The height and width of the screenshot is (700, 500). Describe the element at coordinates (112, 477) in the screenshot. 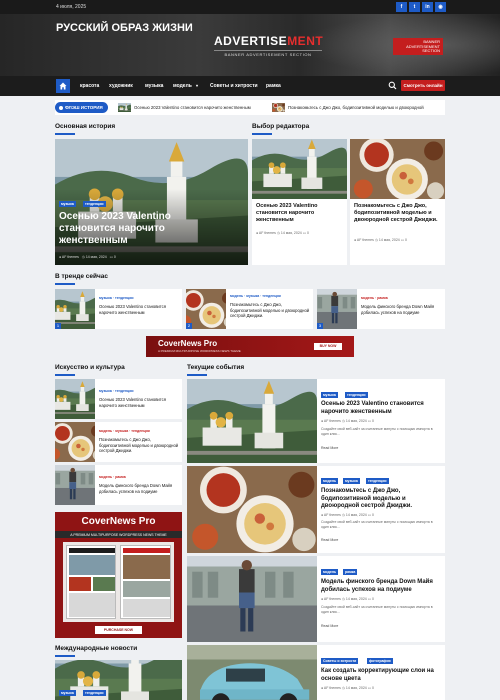

I see `arts-tags: модель · рамка` at that location.